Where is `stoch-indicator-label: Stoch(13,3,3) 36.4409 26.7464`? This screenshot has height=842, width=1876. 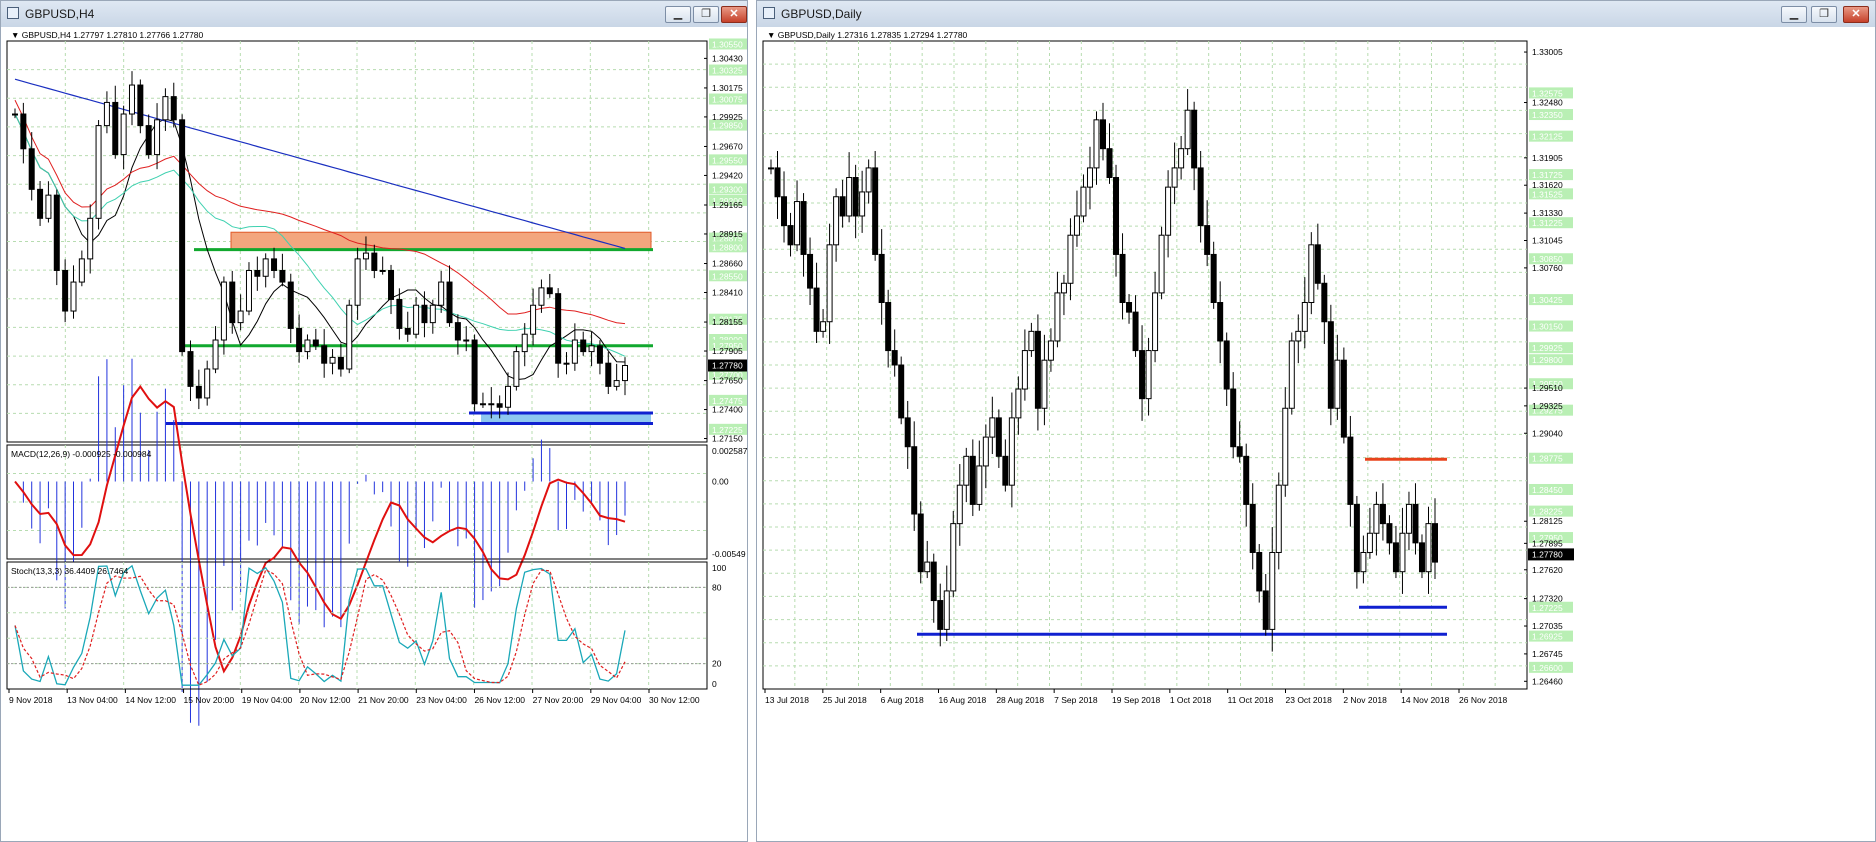 stoch-indicator-label: Stoch(13,3,3) 36.4409 26.7464 is located at coordinates (69, 571).